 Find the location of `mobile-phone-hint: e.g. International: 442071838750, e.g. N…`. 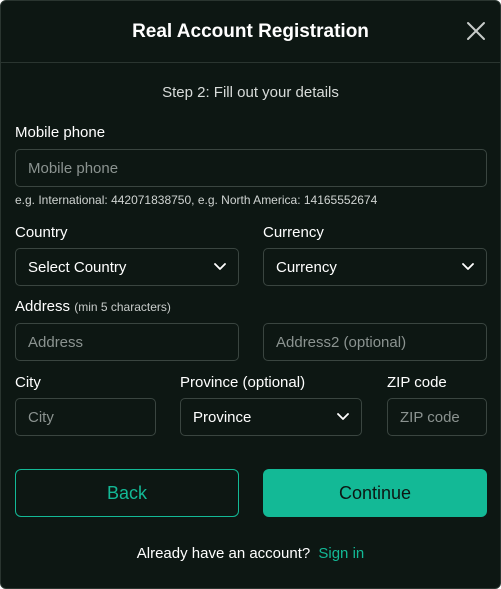

mobile-phone-hint: e.g. International: 442071838750, e.g. N… is located at coordinates (196, 200).